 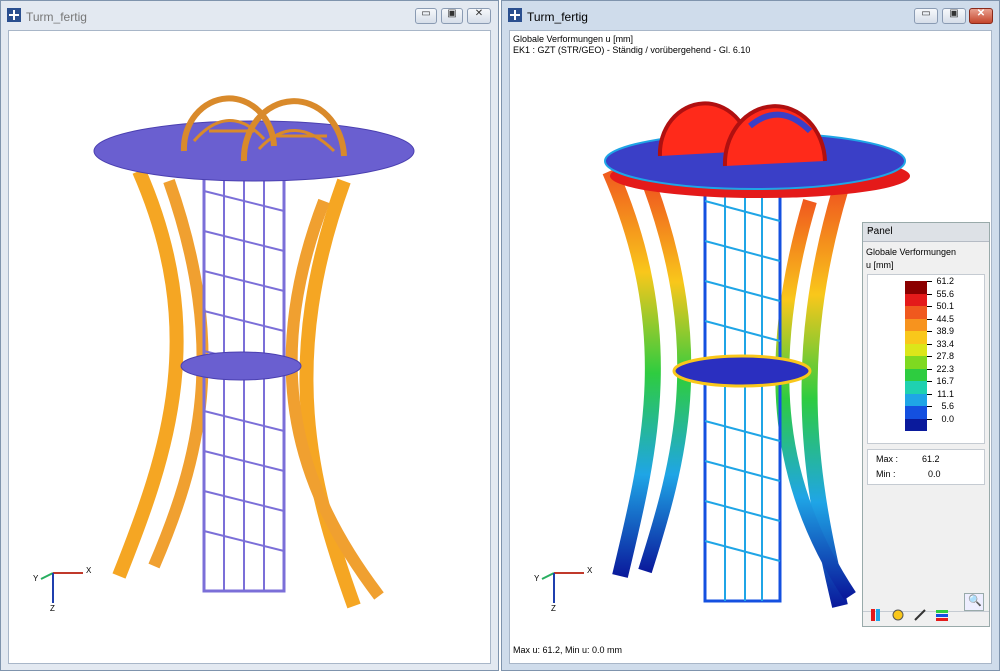 What do you see at coordinates (945, 331) in the screenshot?
I see `legend-label: 38.9` at bounding box center [945, 331].